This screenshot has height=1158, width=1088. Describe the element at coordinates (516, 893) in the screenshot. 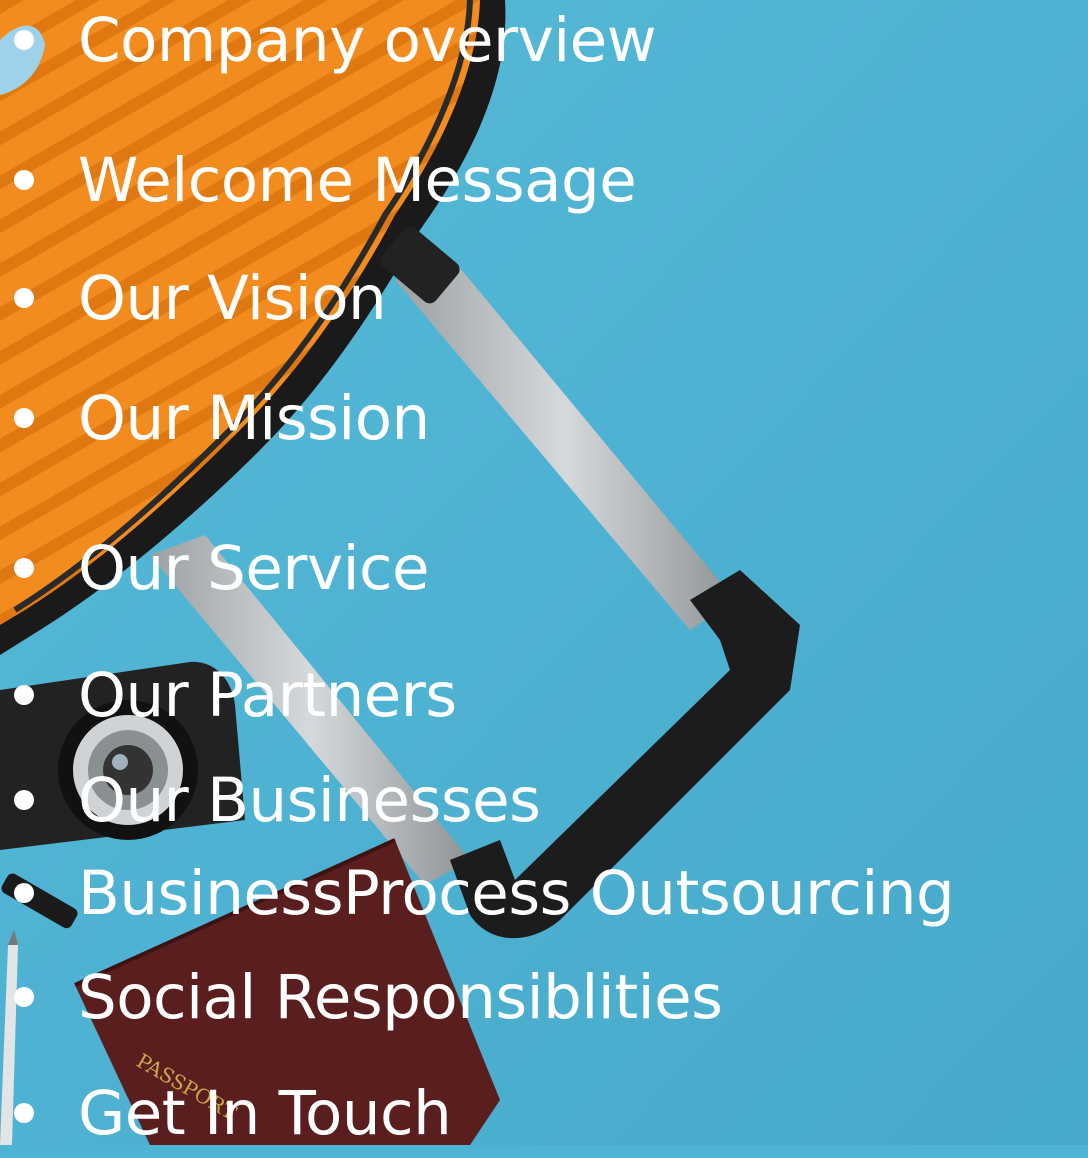

I see `toc-item-label: BusinessProcess Outsourcing` at that location.